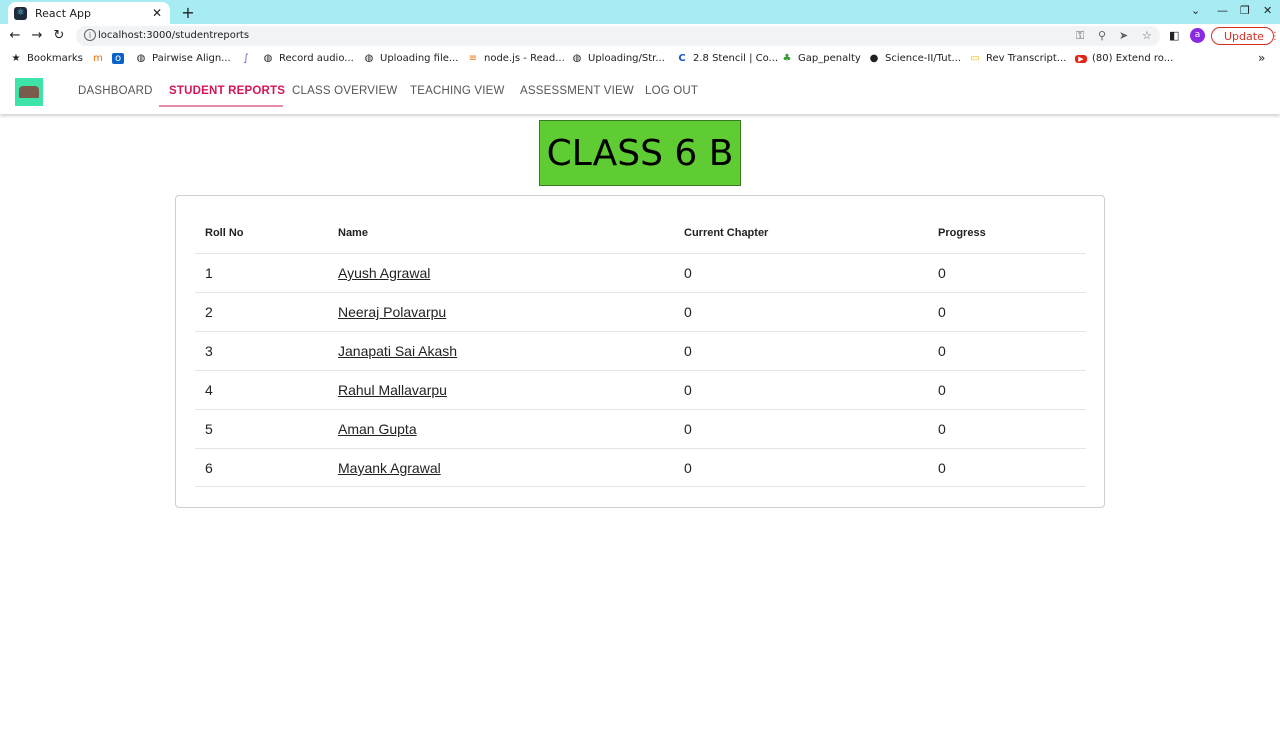  What do you see at coordinates (682, 58) in the screenshot?
I see `c-logo-icon: C` at bounding box center [682, 58].